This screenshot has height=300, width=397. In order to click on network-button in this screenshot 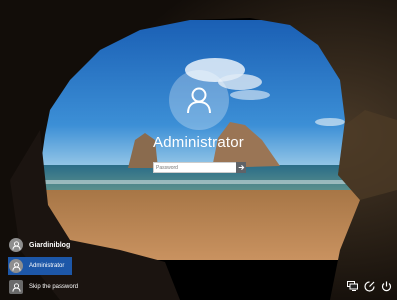, I will do `click(352, 286)`.